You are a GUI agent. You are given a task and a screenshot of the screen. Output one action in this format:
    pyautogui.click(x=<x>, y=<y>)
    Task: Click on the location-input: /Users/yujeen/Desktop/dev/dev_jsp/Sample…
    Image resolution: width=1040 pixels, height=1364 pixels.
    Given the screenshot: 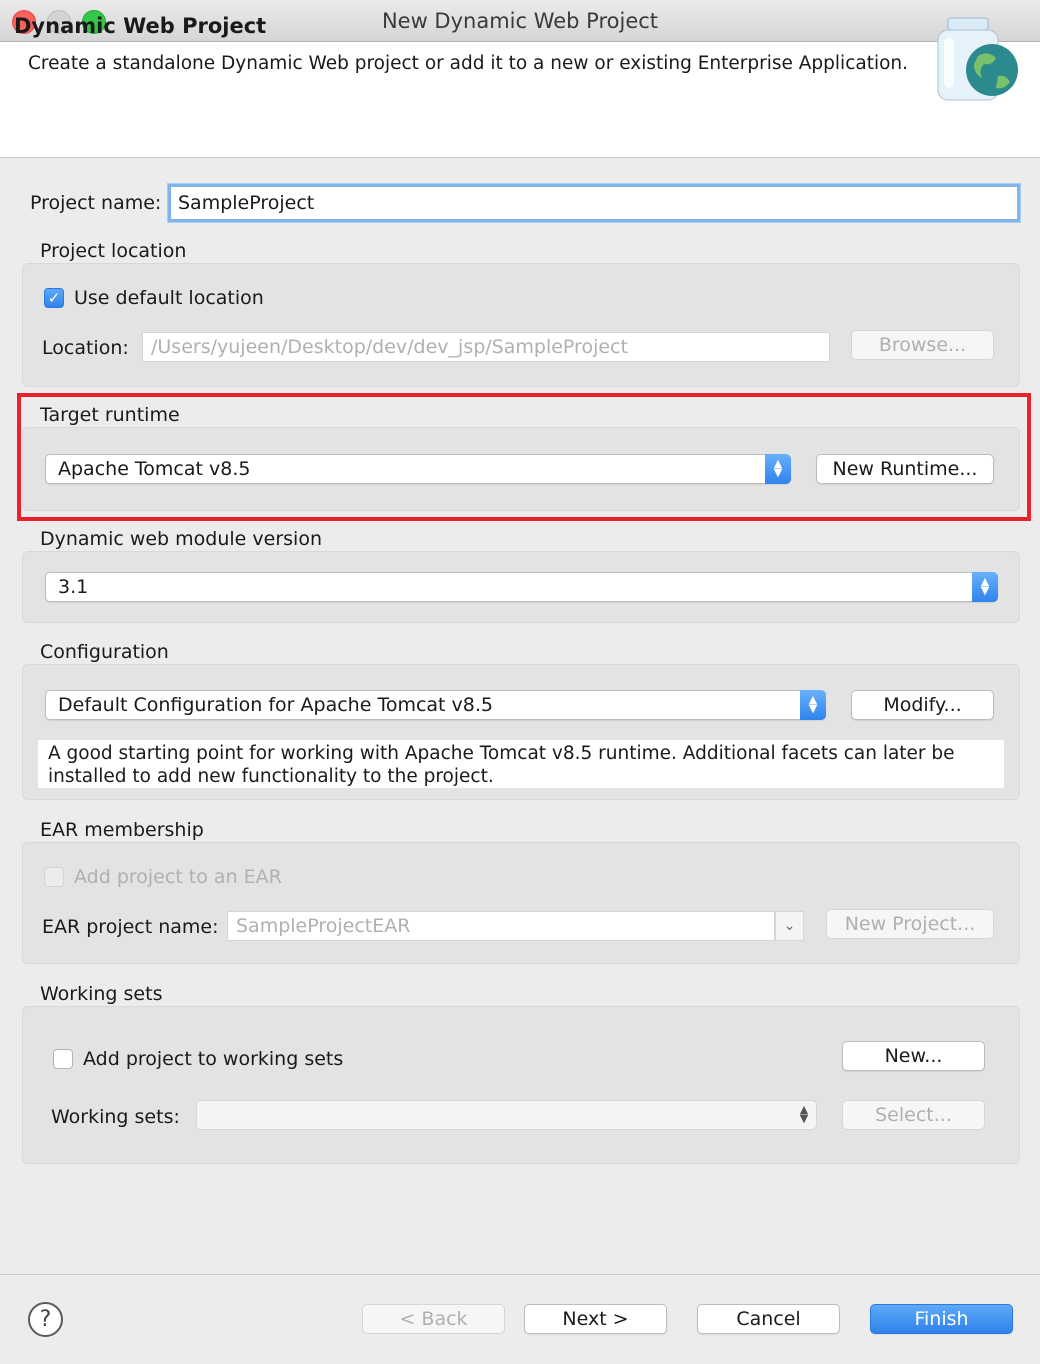 What is the action you would take?
    pyautogui.click(x=486, y=347)
    